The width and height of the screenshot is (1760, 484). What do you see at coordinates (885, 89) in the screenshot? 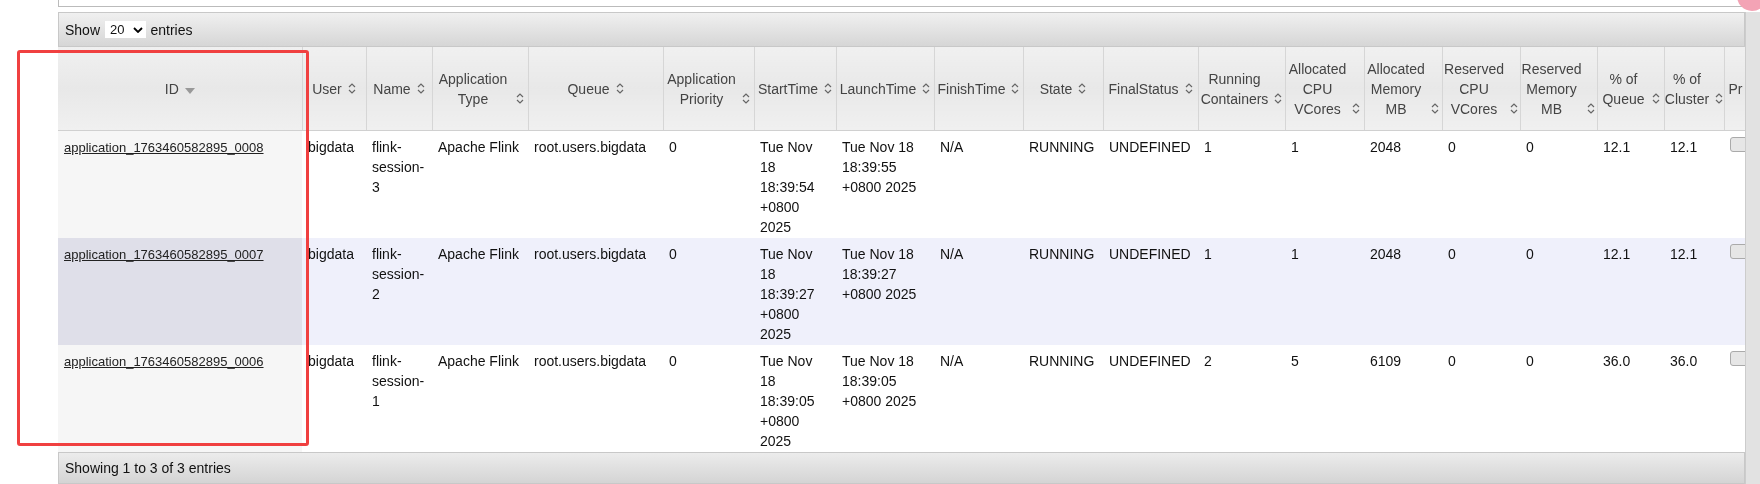
I see `column-header: LaunchTime` at bounding box center [885, 89].